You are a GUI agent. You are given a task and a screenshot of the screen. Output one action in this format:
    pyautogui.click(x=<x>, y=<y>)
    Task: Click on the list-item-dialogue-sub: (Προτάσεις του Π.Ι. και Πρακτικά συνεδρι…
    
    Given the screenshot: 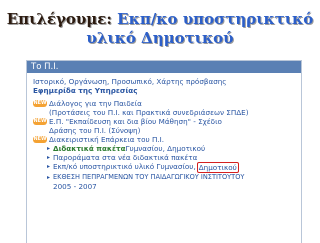 What is the action you would take?
    pyautogui.click(x=164, y=112)
    